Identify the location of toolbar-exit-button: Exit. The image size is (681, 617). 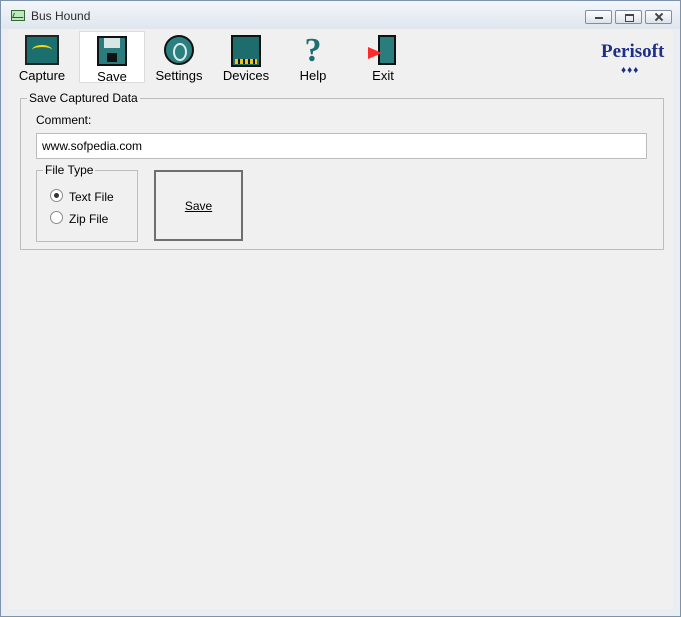
(383, 57).